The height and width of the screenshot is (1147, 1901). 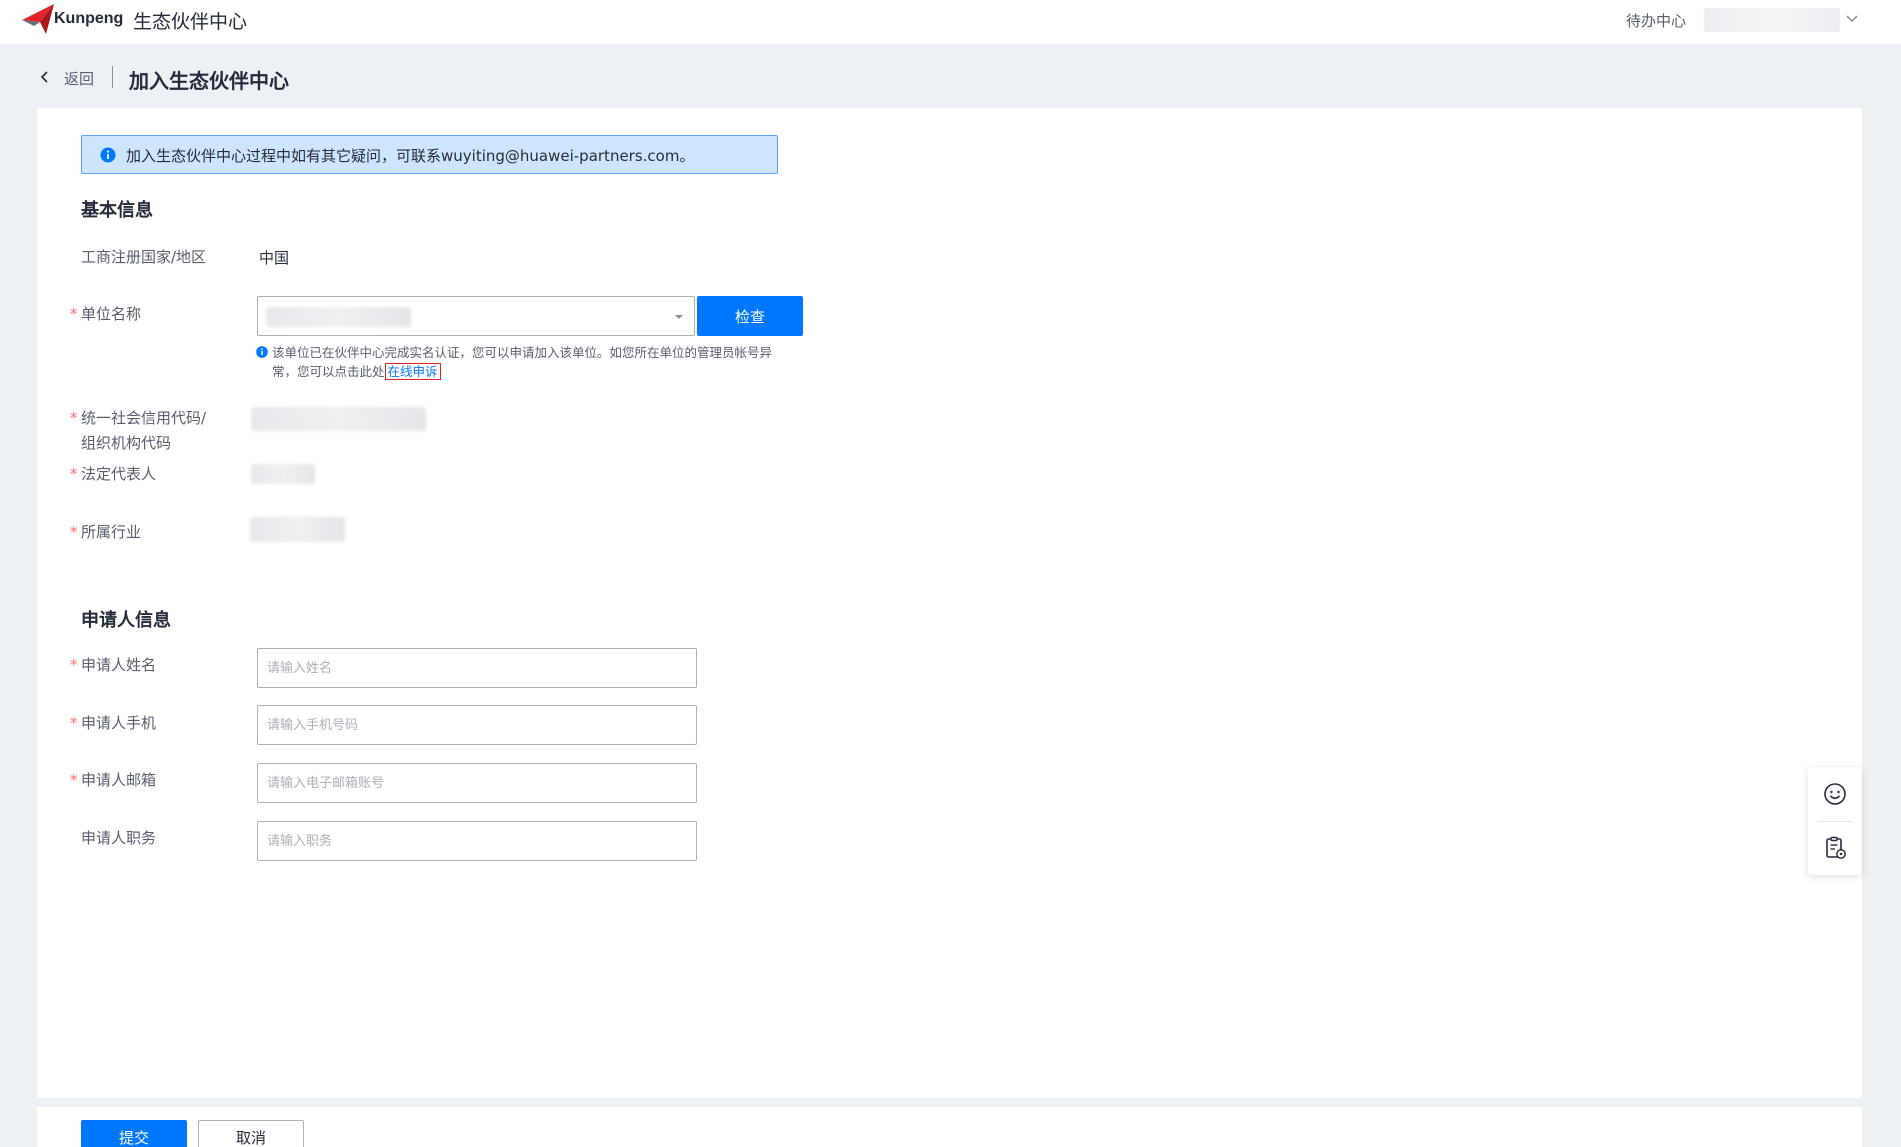 What do you see at coordinates (119, 780) in the screenshot?
I see `applicant-email-label-text: 申请人邮箱` at bounding box center [119, 780].